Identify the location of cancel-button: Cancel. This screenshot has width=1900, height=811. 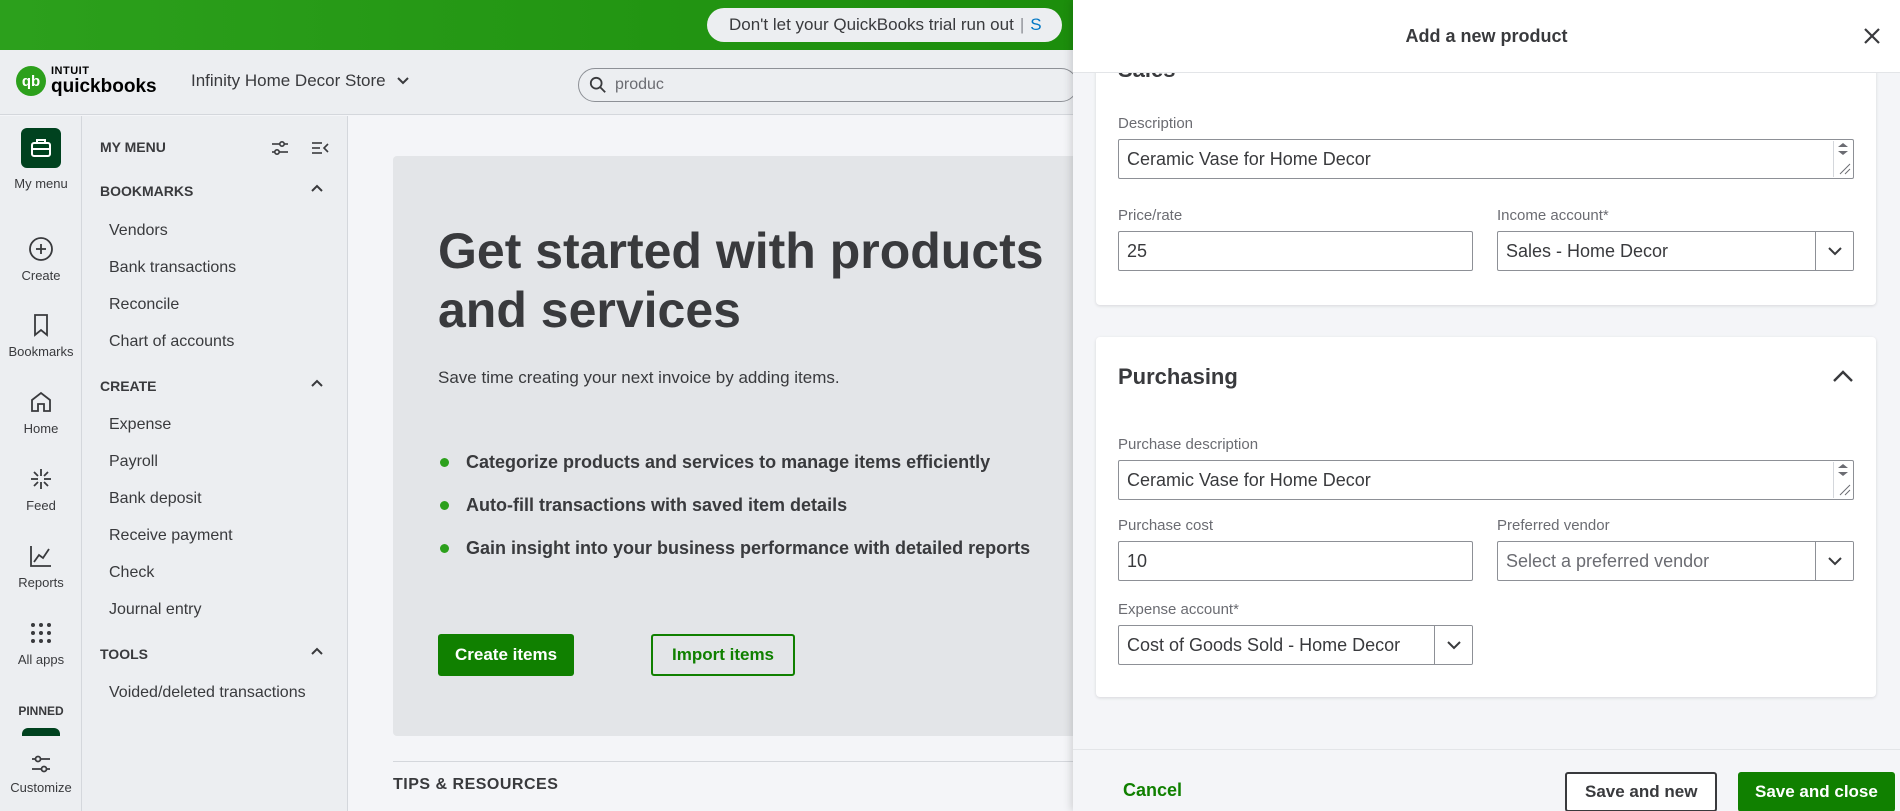
(1152, 790).